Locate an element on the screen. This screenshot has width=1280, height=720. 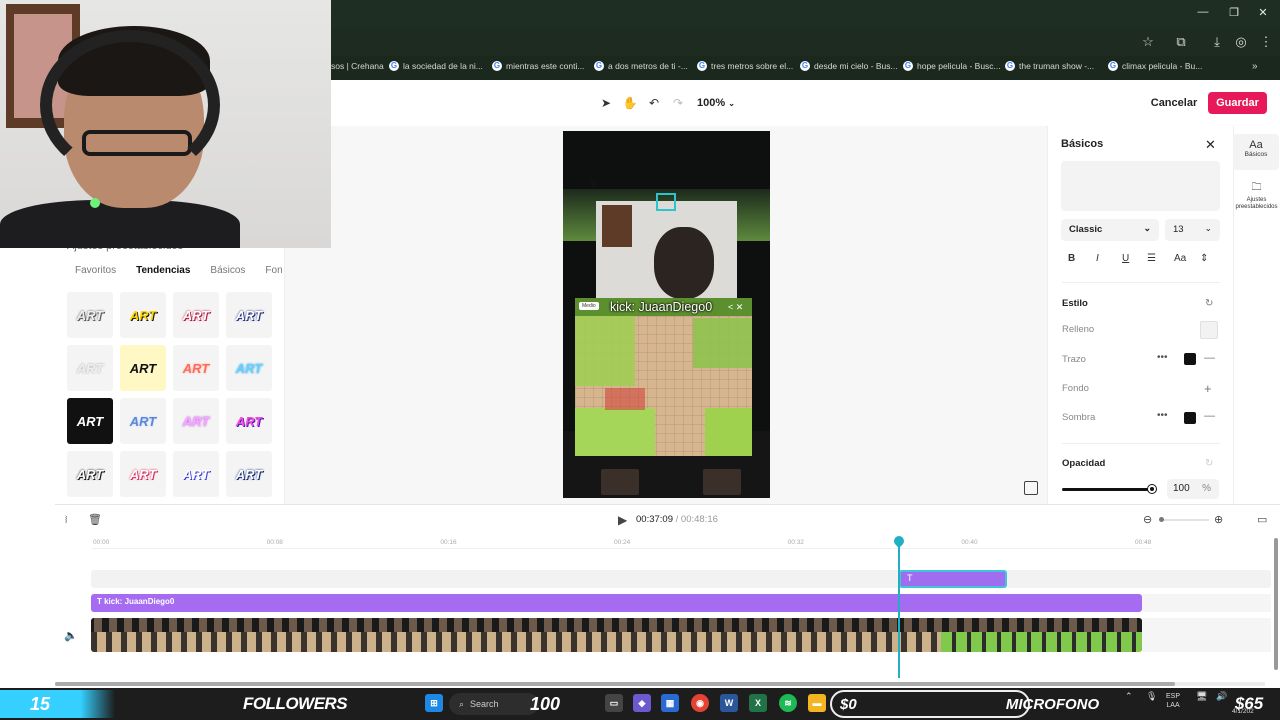
tab-basicos: Básicos is located at coordinates (225, 270).